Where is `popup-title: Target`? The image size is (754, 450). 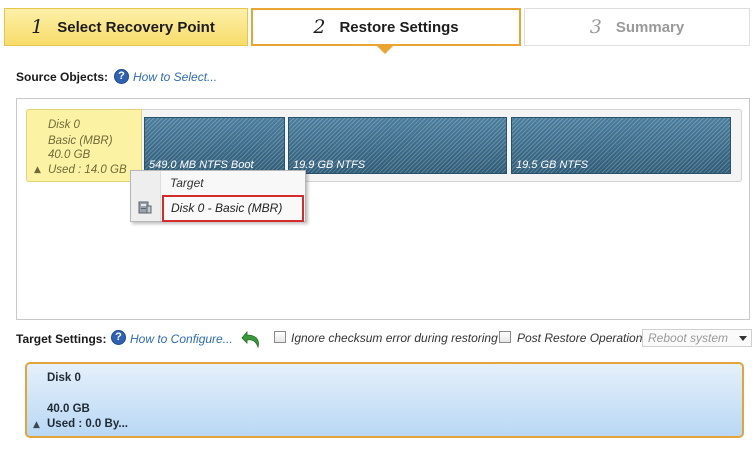
popup-title: Target is located at coordinates (187, 183).